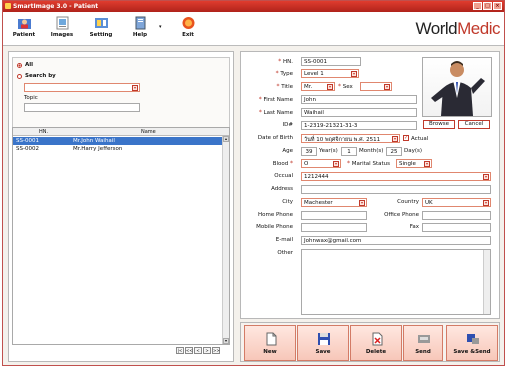  Describe the element at coordinates (287, 151) in the screenshot. I see `age-label: Age` at that location.